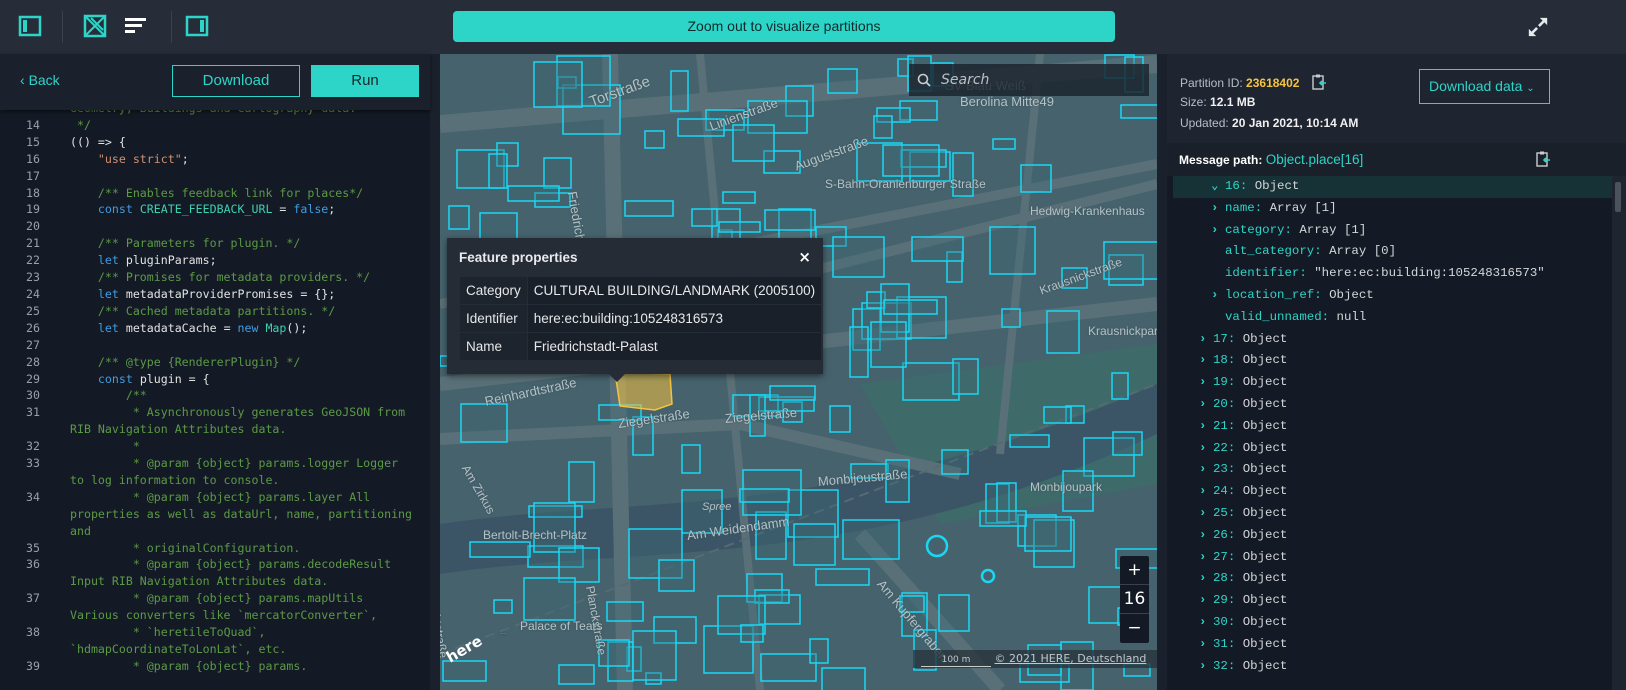 This screenshot has height=690, width=1626. I want to click on code-line: 15 (() => {, so click(215, 142).